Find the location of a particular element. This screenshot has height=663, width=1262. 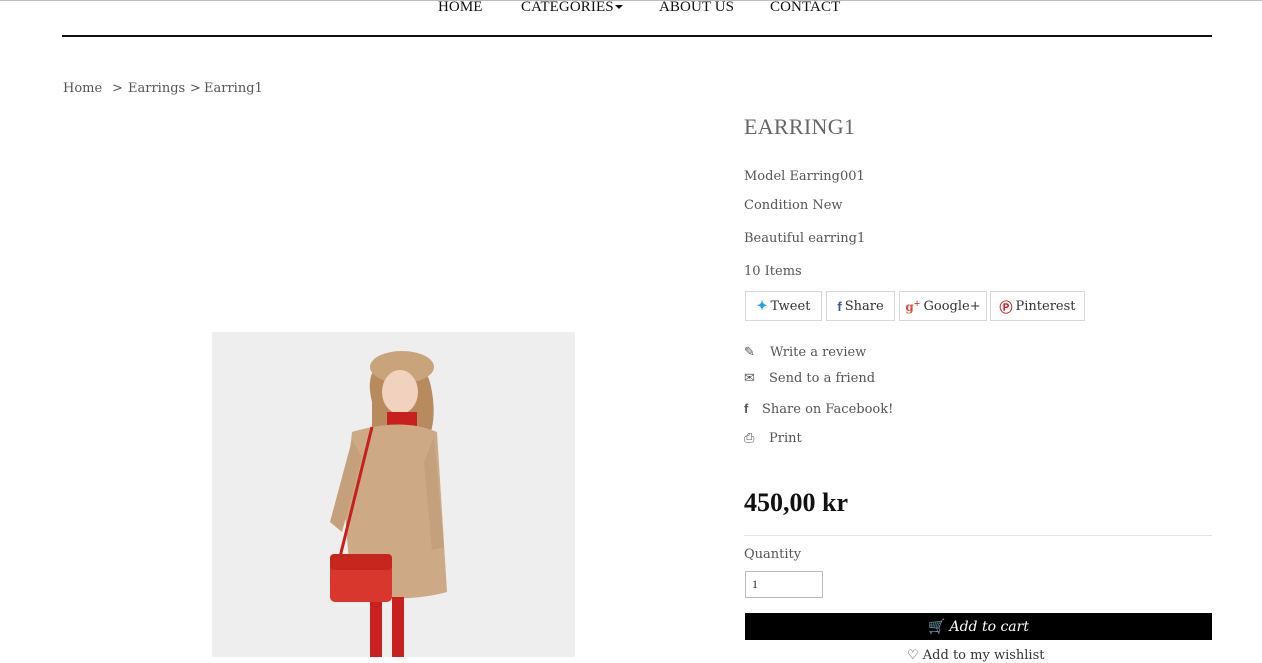

pinterest-icon: Ⓟ is located at coordinates (1006, 308).